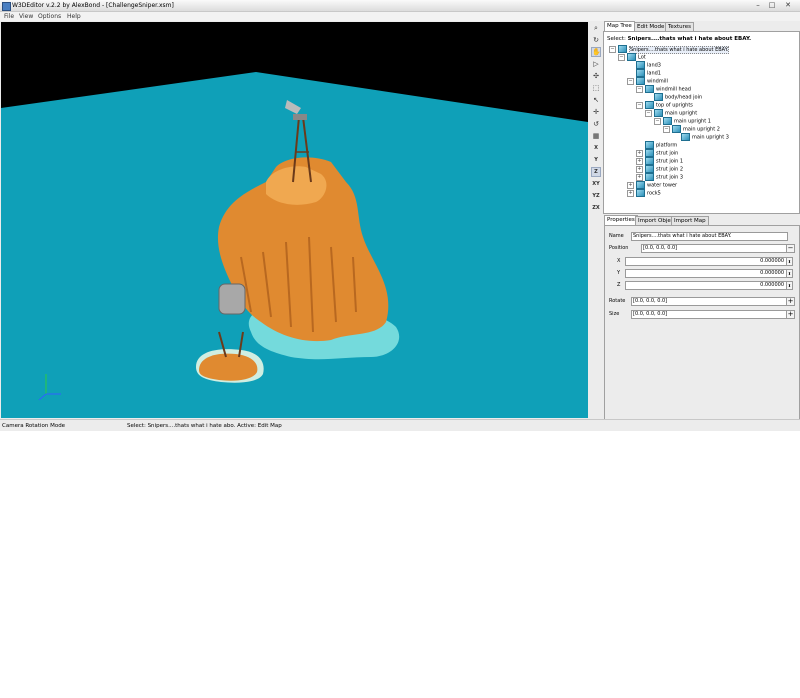  What do you see at coordinates (679, 26) in the screenshot?
I see `tab-textures: Textures` at bounding box center [679, 26].